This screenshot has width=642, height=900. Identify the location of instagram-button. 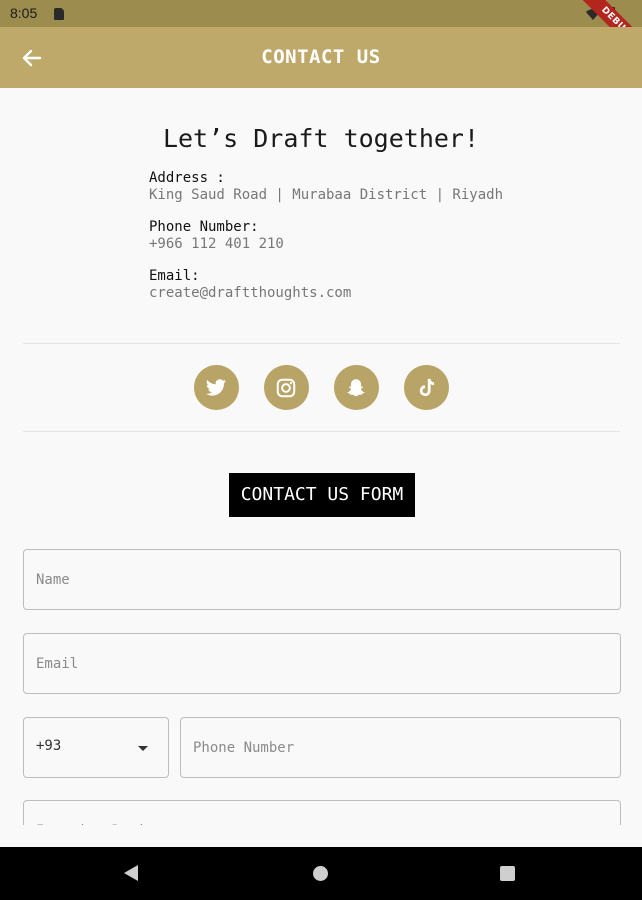
(286, 387).